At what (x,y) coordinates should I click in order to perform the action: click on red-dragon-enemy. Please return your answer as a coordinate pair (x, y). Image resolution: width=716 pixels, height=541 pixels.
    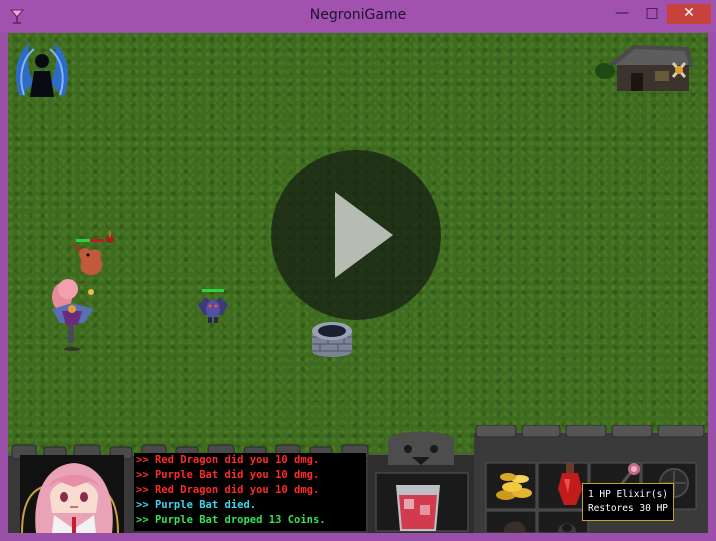
    Looking at the image, I should click on (93, 255).